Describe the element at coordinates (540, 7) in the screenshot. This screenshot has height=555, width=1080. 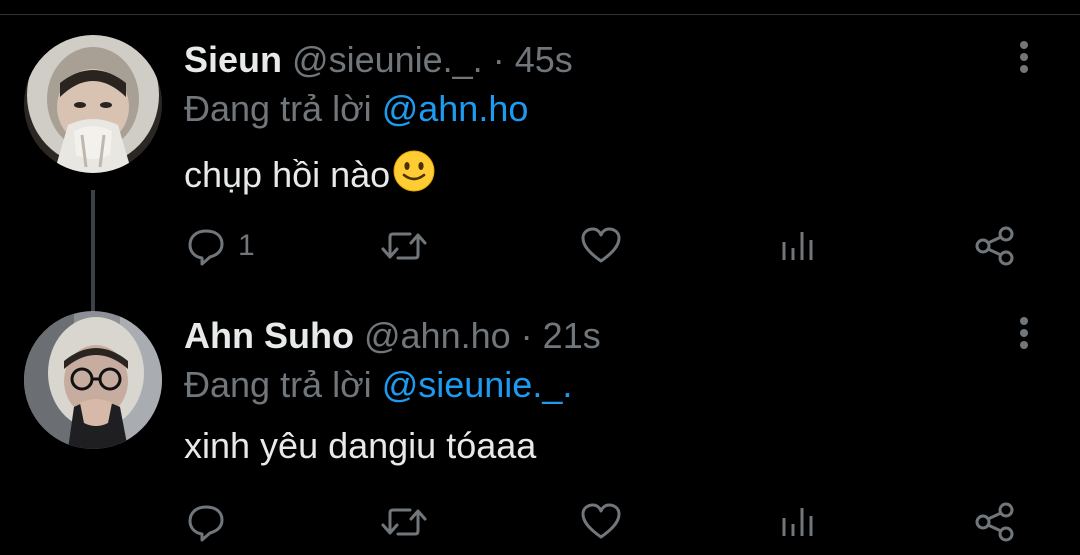
I see `top-divider` at that location.